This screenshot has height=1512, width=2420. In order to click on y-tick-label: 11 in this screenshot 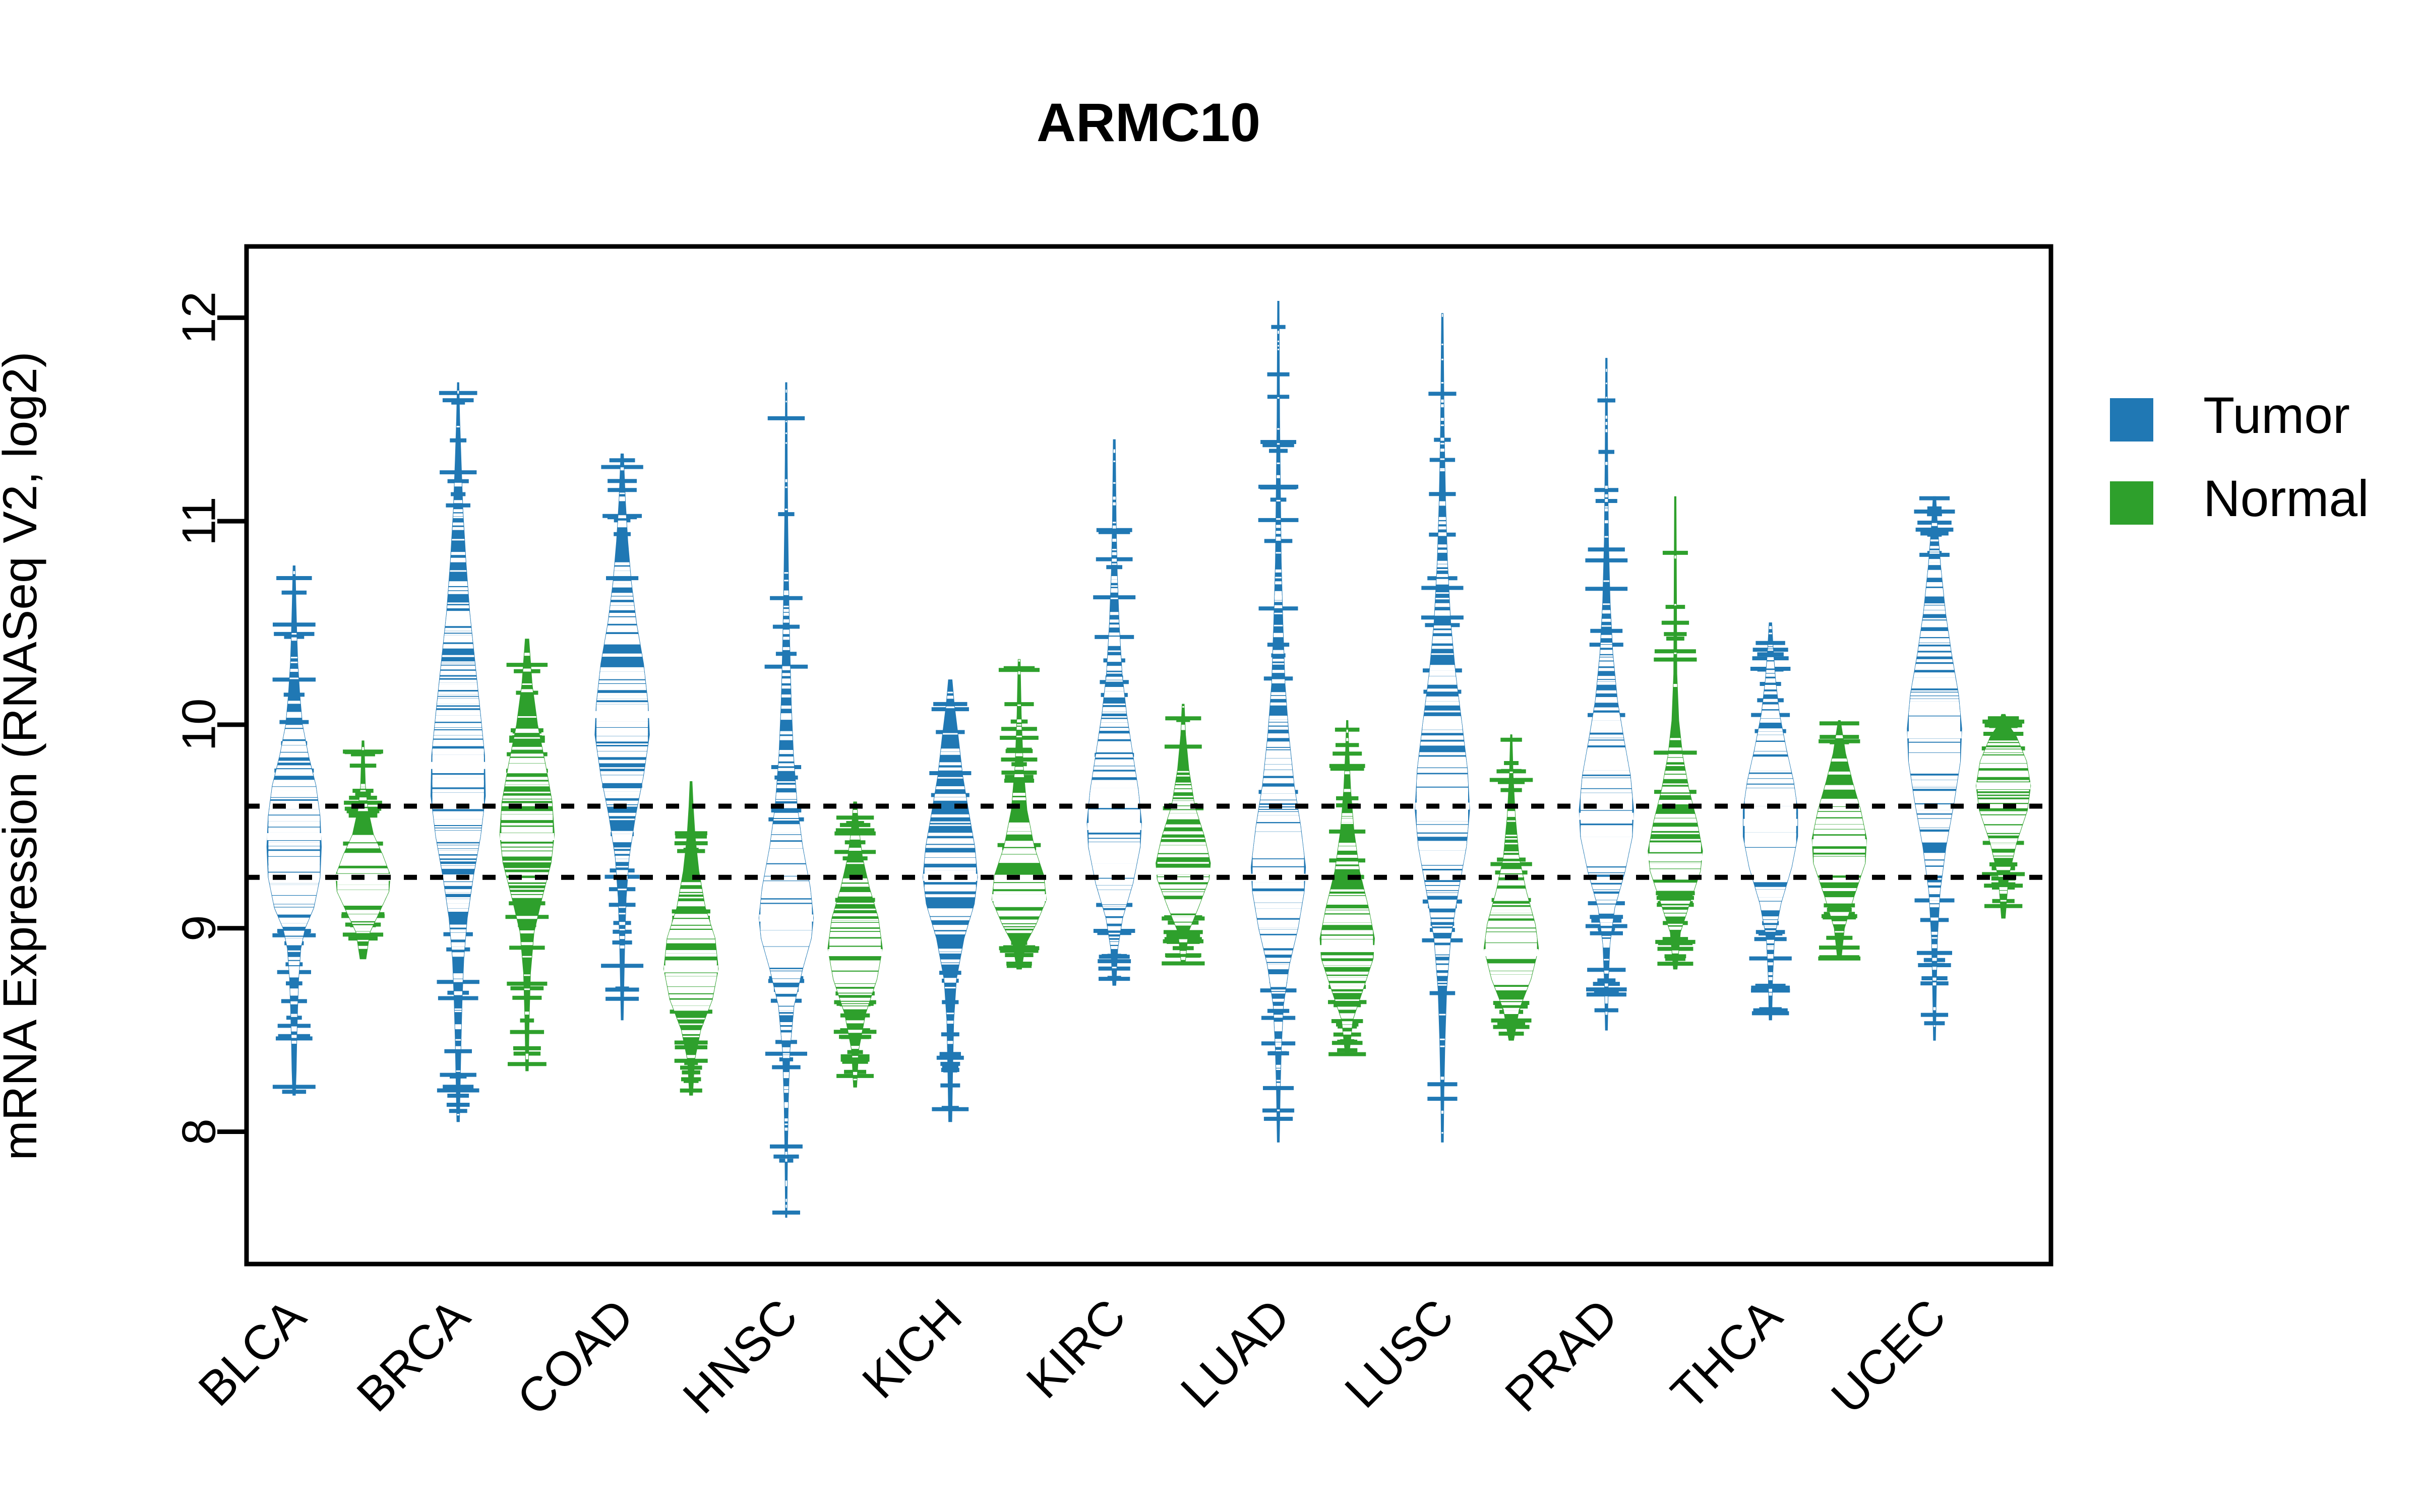, I will do `click(198, 521)`.